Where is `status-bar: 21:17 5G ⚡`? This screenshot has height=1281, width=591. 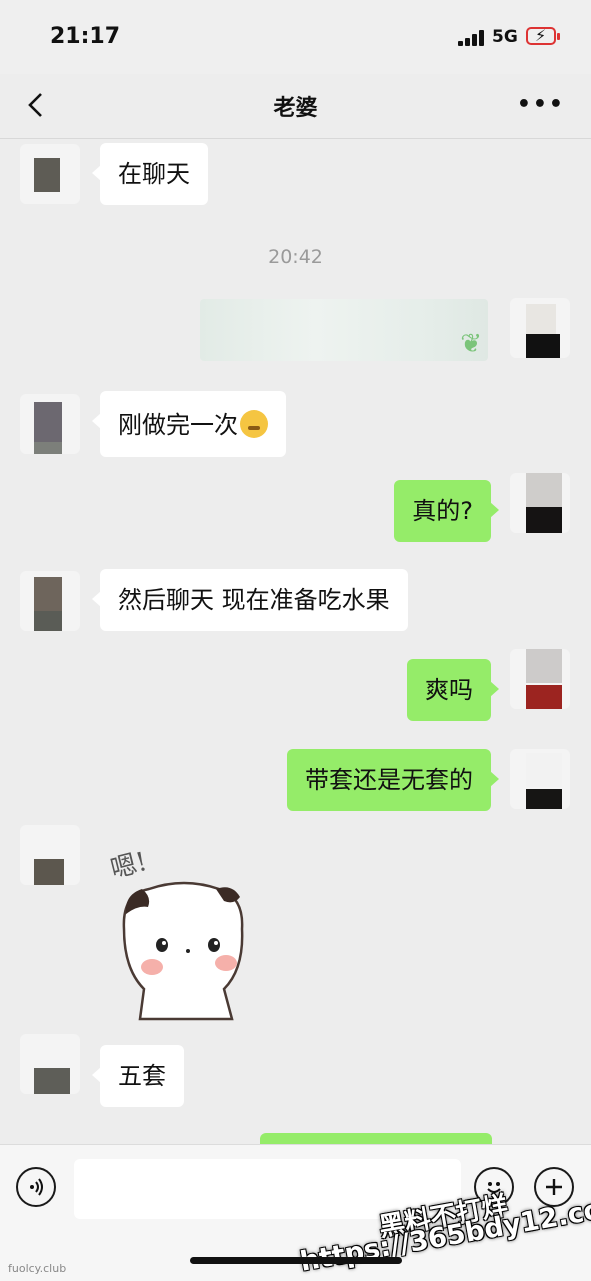
status-bar: 21:17 5G ⚡ is located at coordinates (295, 37).